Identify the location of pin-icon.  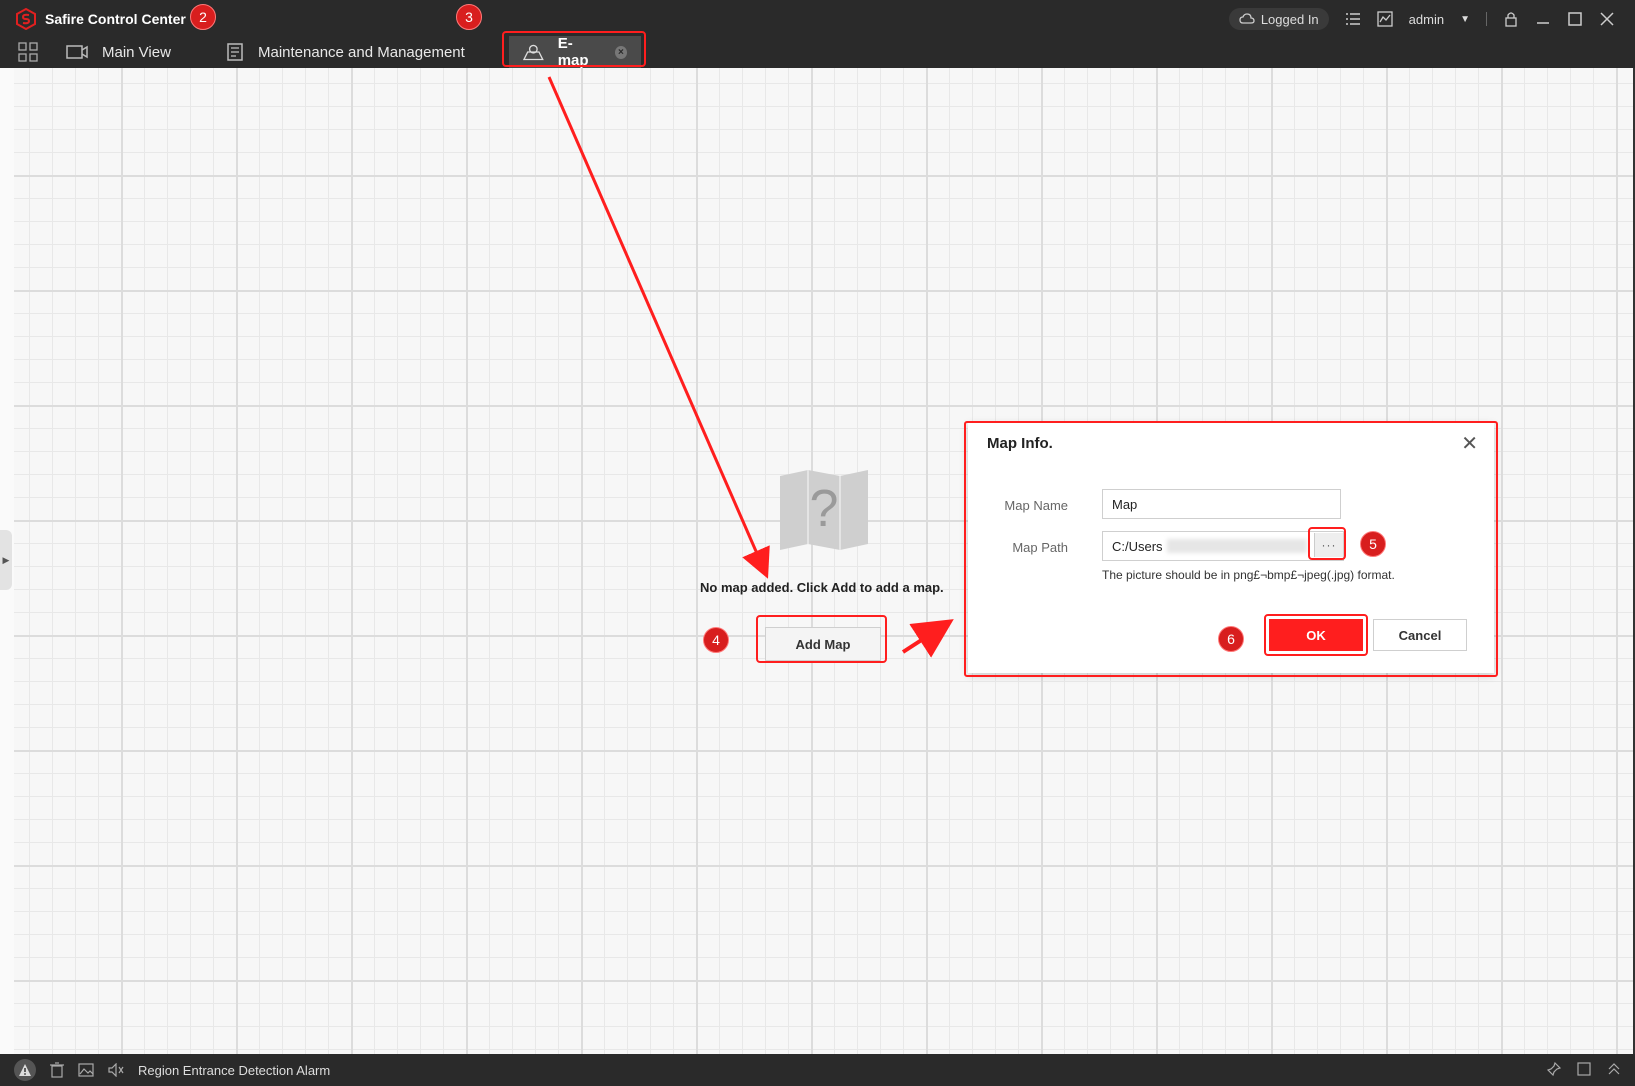
(1554, 1069).